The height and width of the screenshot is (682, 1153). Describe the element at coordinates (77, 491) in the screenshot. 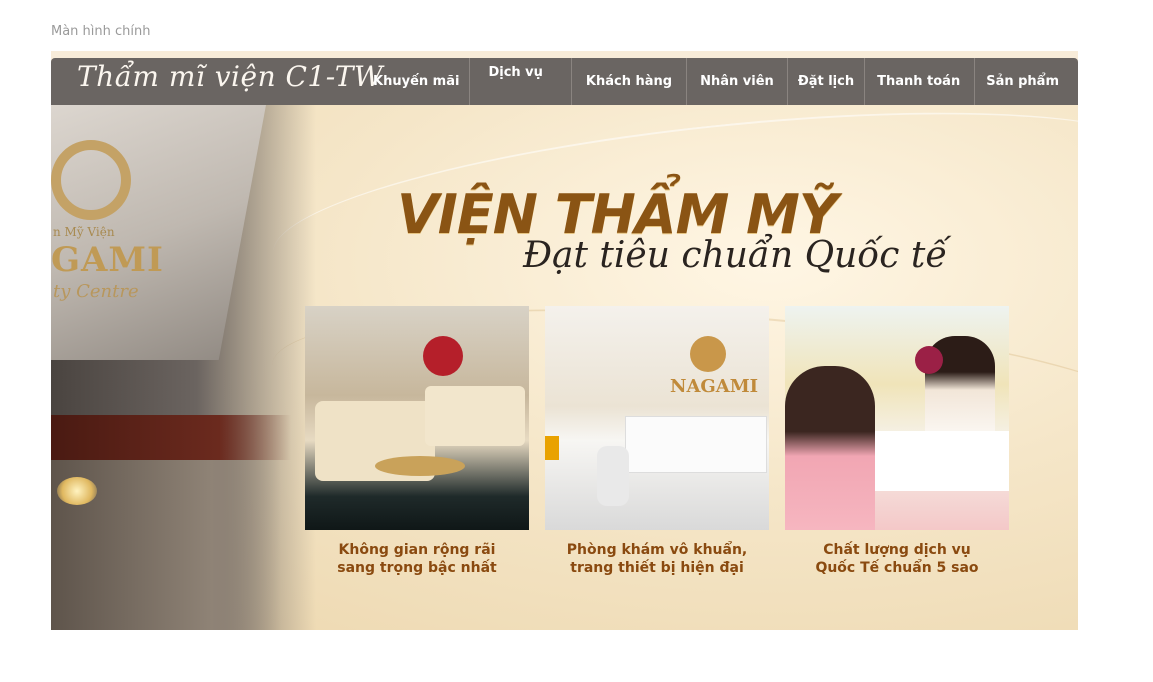

I see `chandelier-icon` at that location.